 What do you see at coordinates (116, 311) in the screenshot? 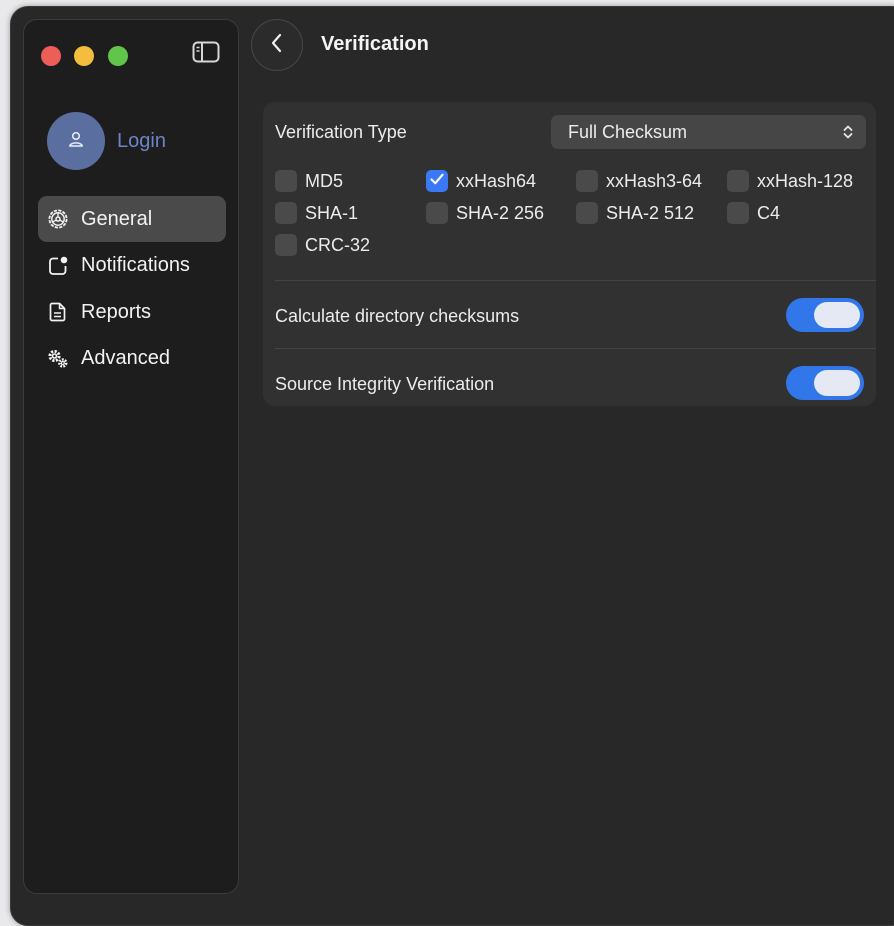
I see `sidebar-item-label: Reports` at bounding box center [116, 311].